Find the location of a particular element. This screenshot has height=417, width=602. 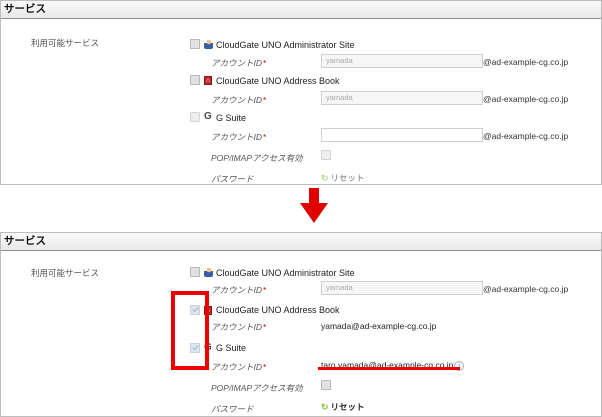

gsuite-account-id-input is located at coordinates (402, 135).